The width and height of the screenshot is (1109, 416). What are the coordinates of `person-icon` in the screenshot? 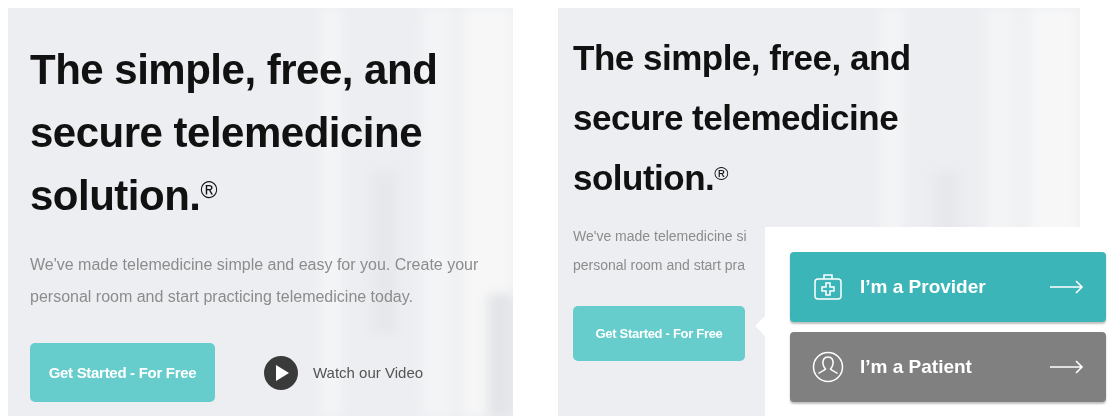 It's located at (828, 367).